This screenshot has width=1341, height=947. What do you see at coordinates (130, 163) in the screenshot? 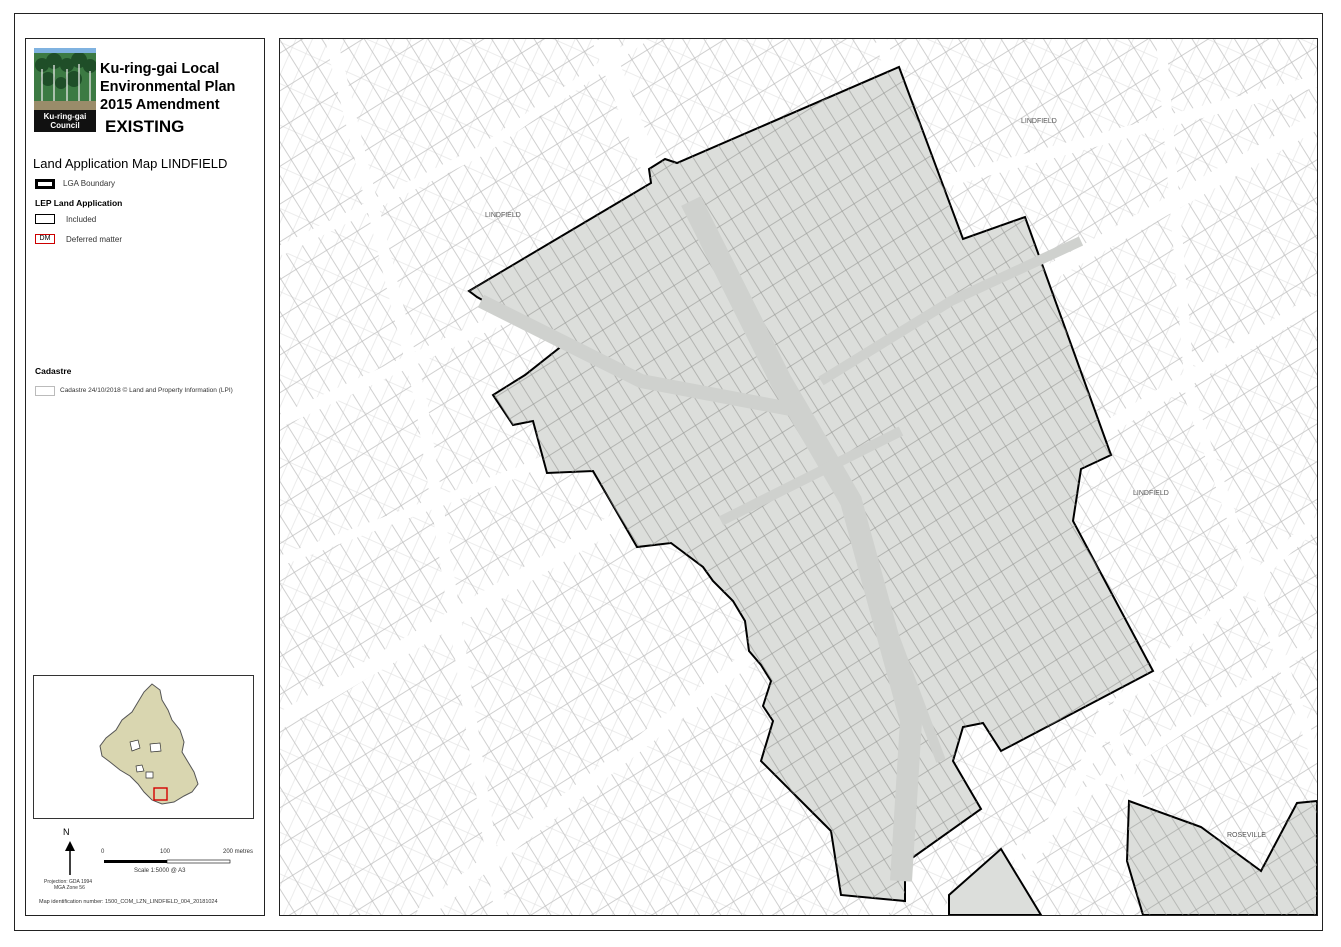
I see `map-name: Land Application Map LINDFIELD` at bounding box center [130, 163].